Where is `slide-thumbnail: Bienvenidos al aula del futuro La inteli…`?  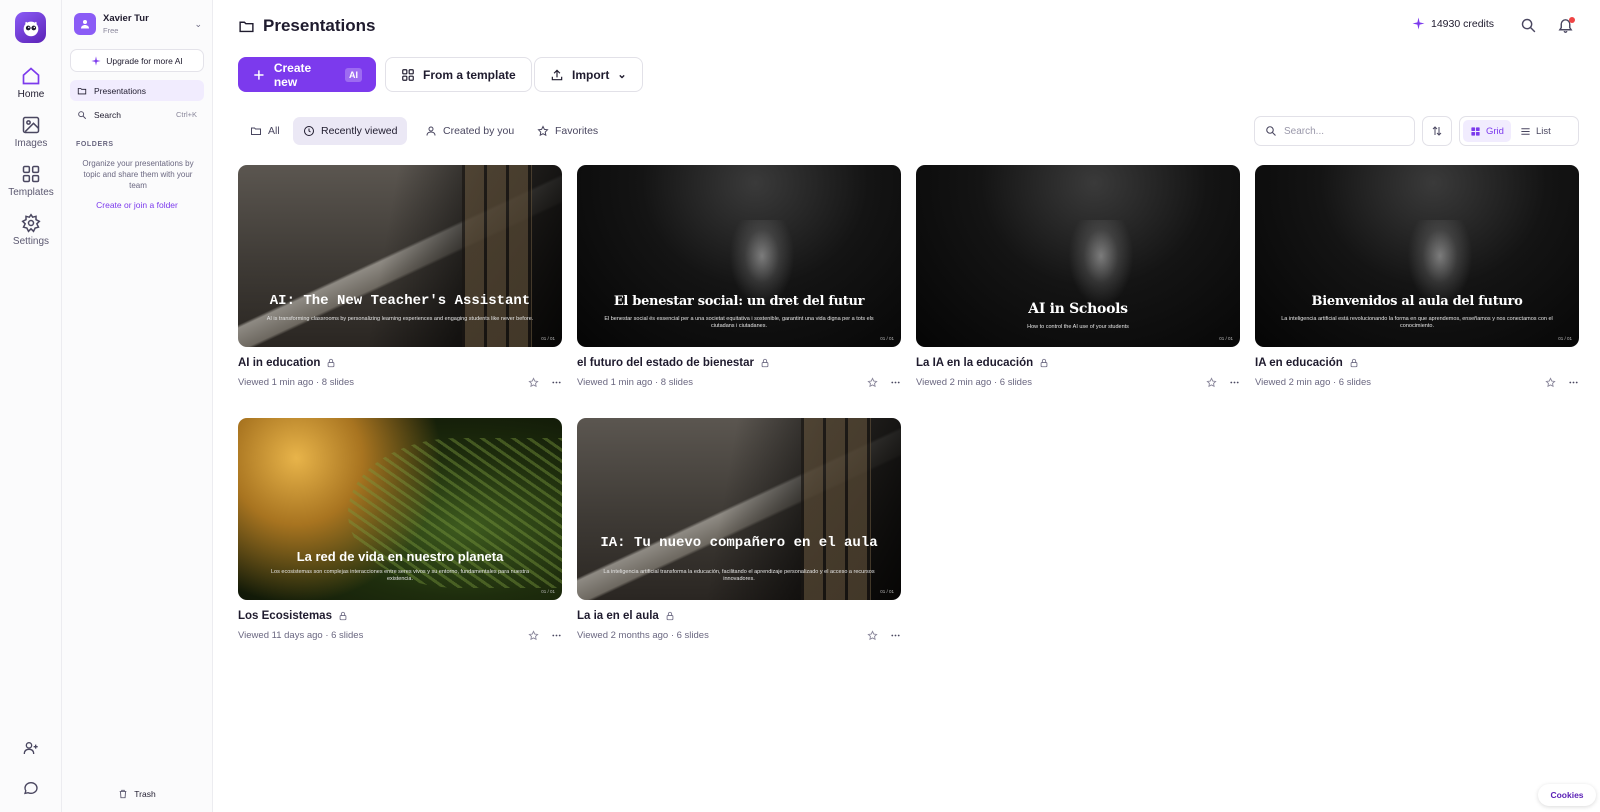
slide-thumbnail: Bienvenidos al aula del futuro La inteli… is located at coordinates (1417, 256).